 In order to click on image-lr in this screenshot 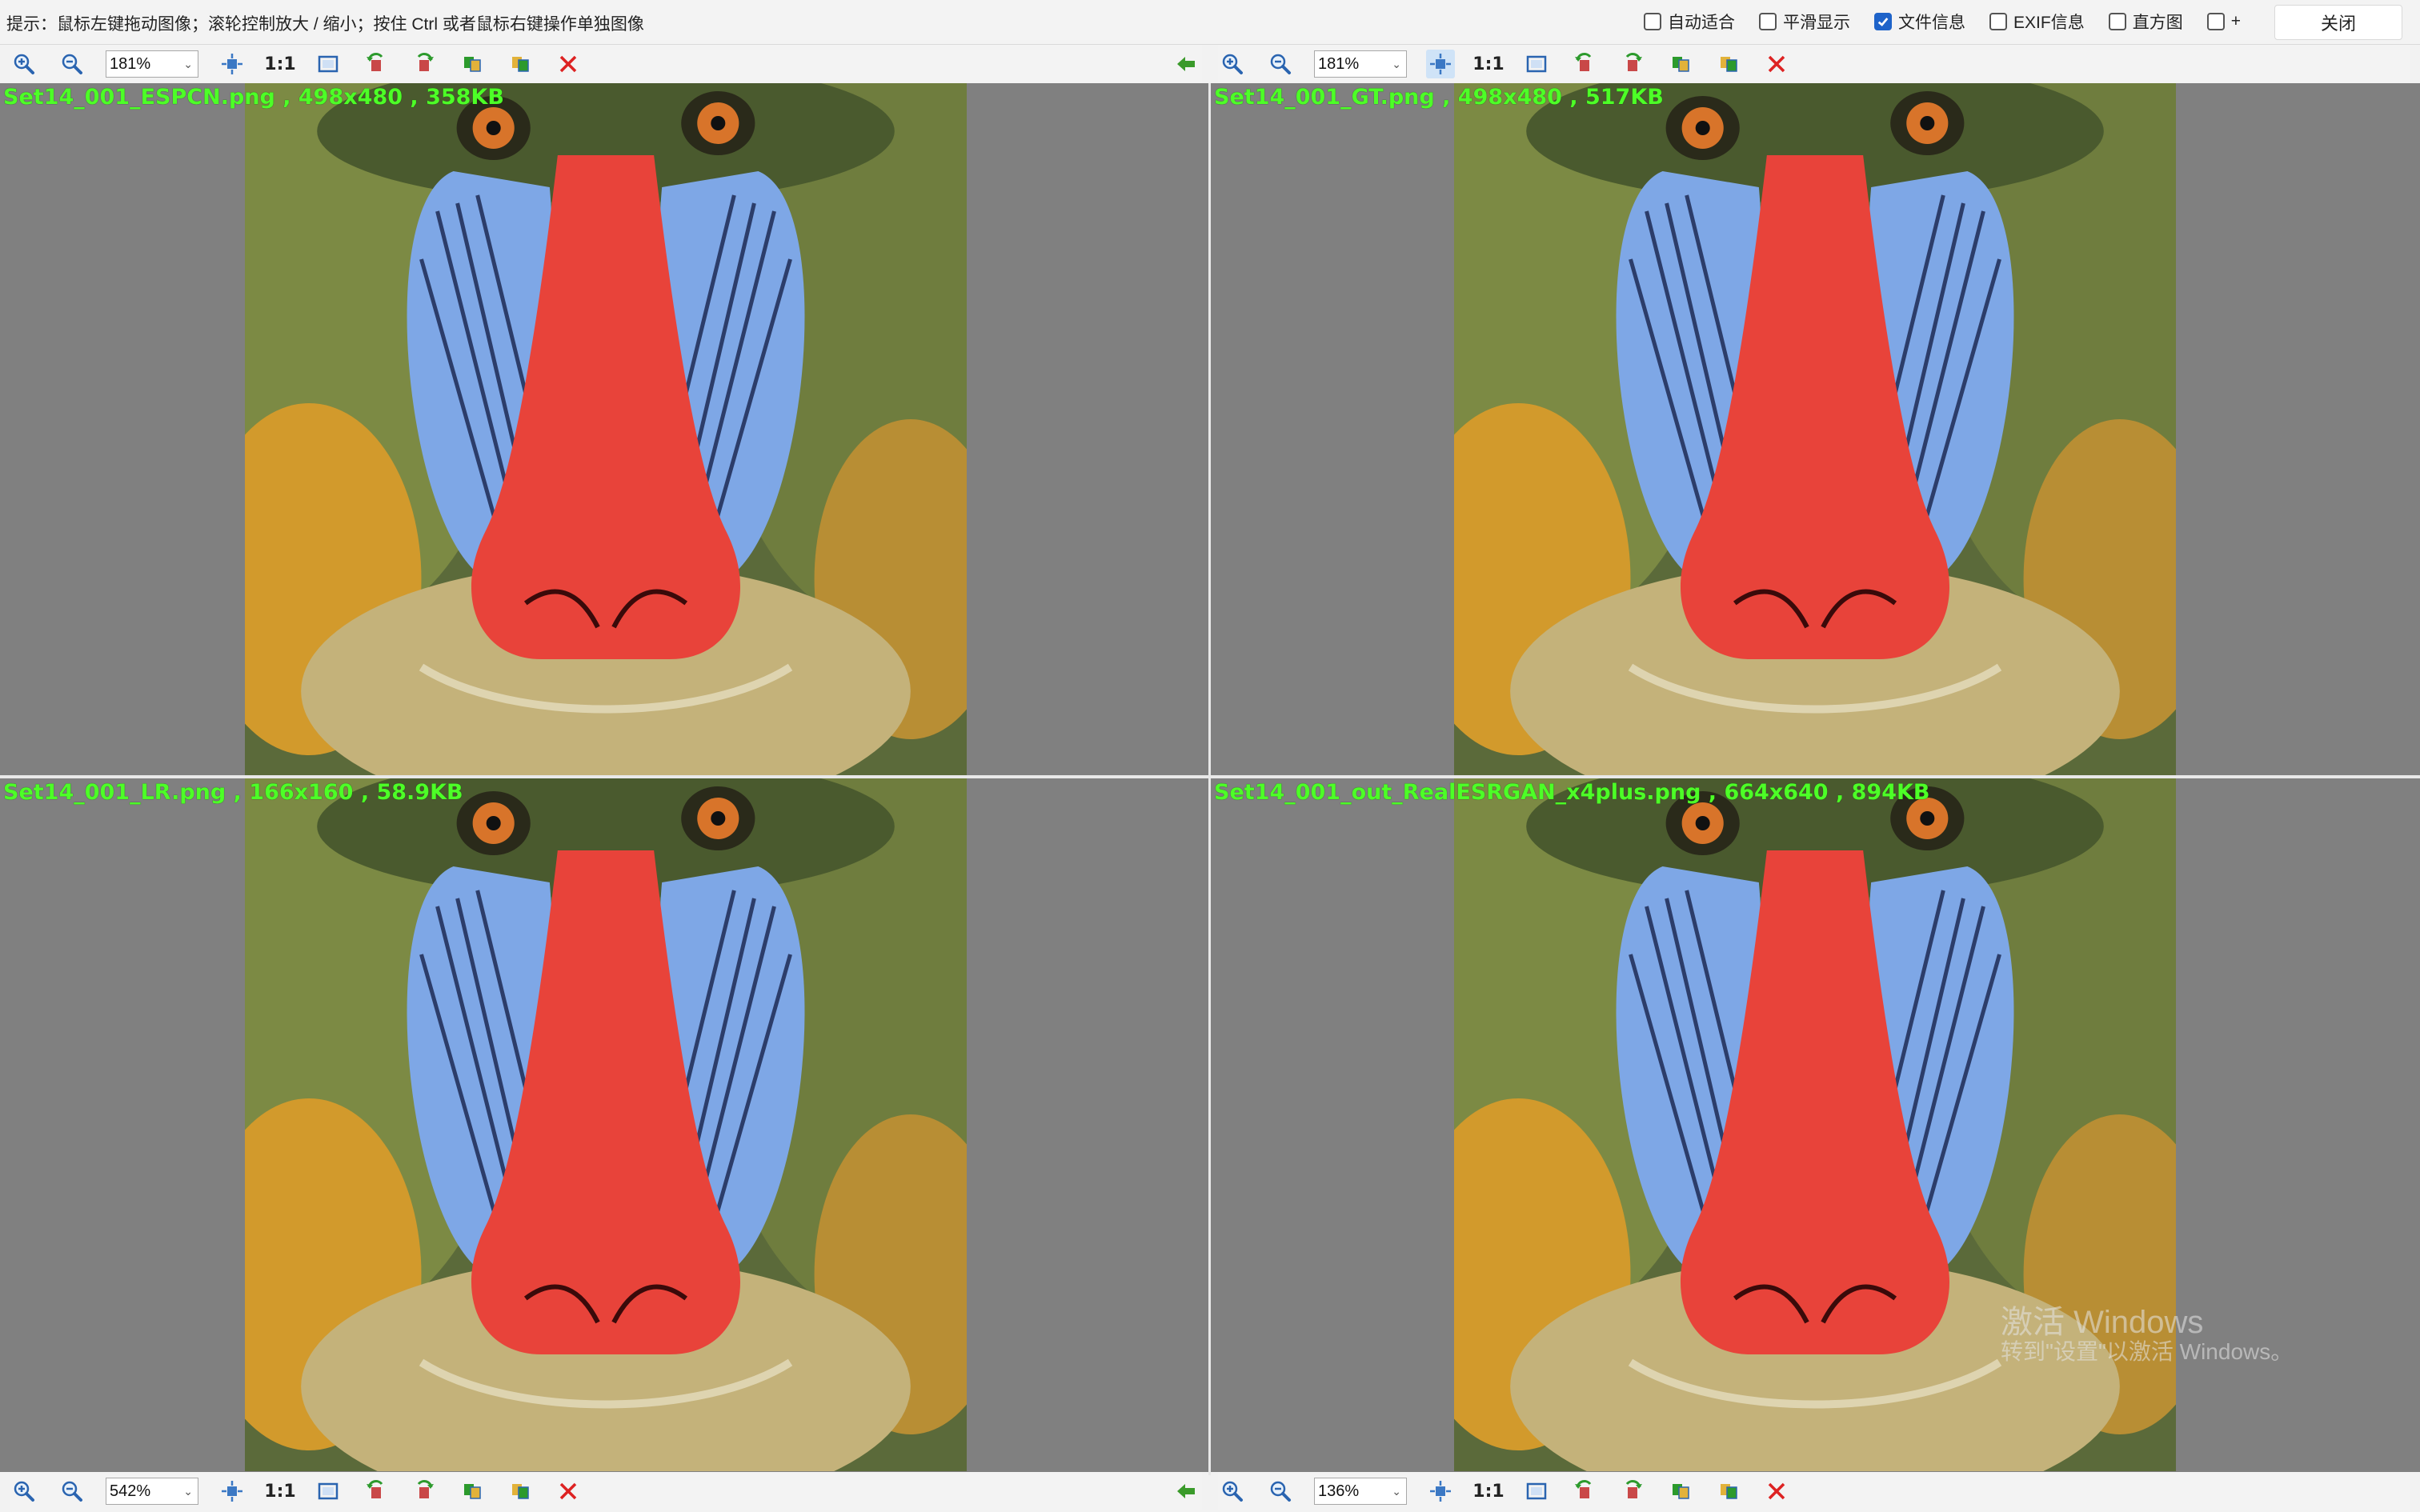, I will do `click(606, 1124)`.